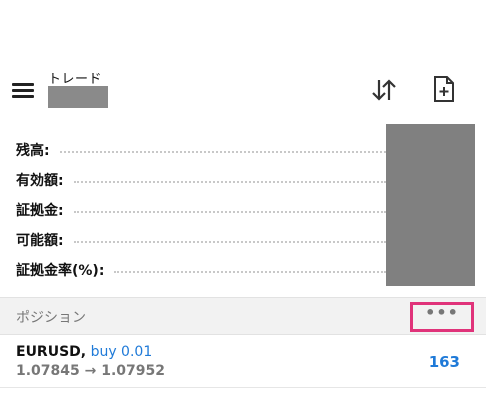  What do you see at coordinates (444, 362) in the screenshot?
I see `position-profit: 163` at bounding box center [444, 362].